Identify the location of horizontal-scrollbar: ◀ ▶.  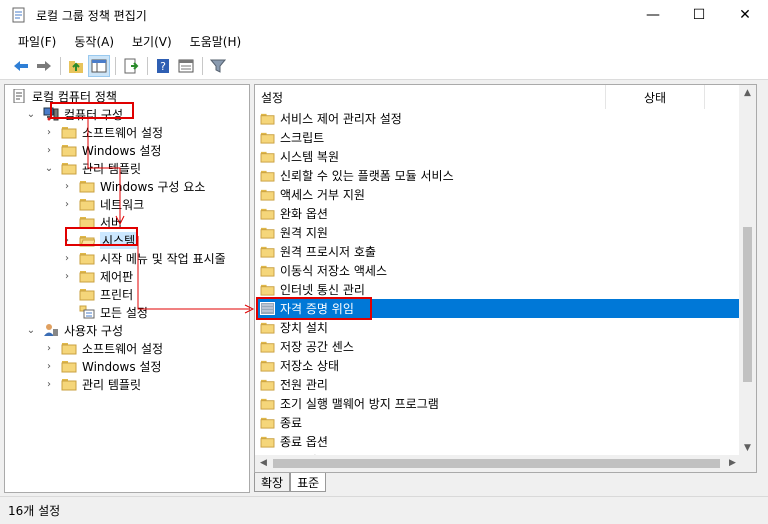
(498, 463).